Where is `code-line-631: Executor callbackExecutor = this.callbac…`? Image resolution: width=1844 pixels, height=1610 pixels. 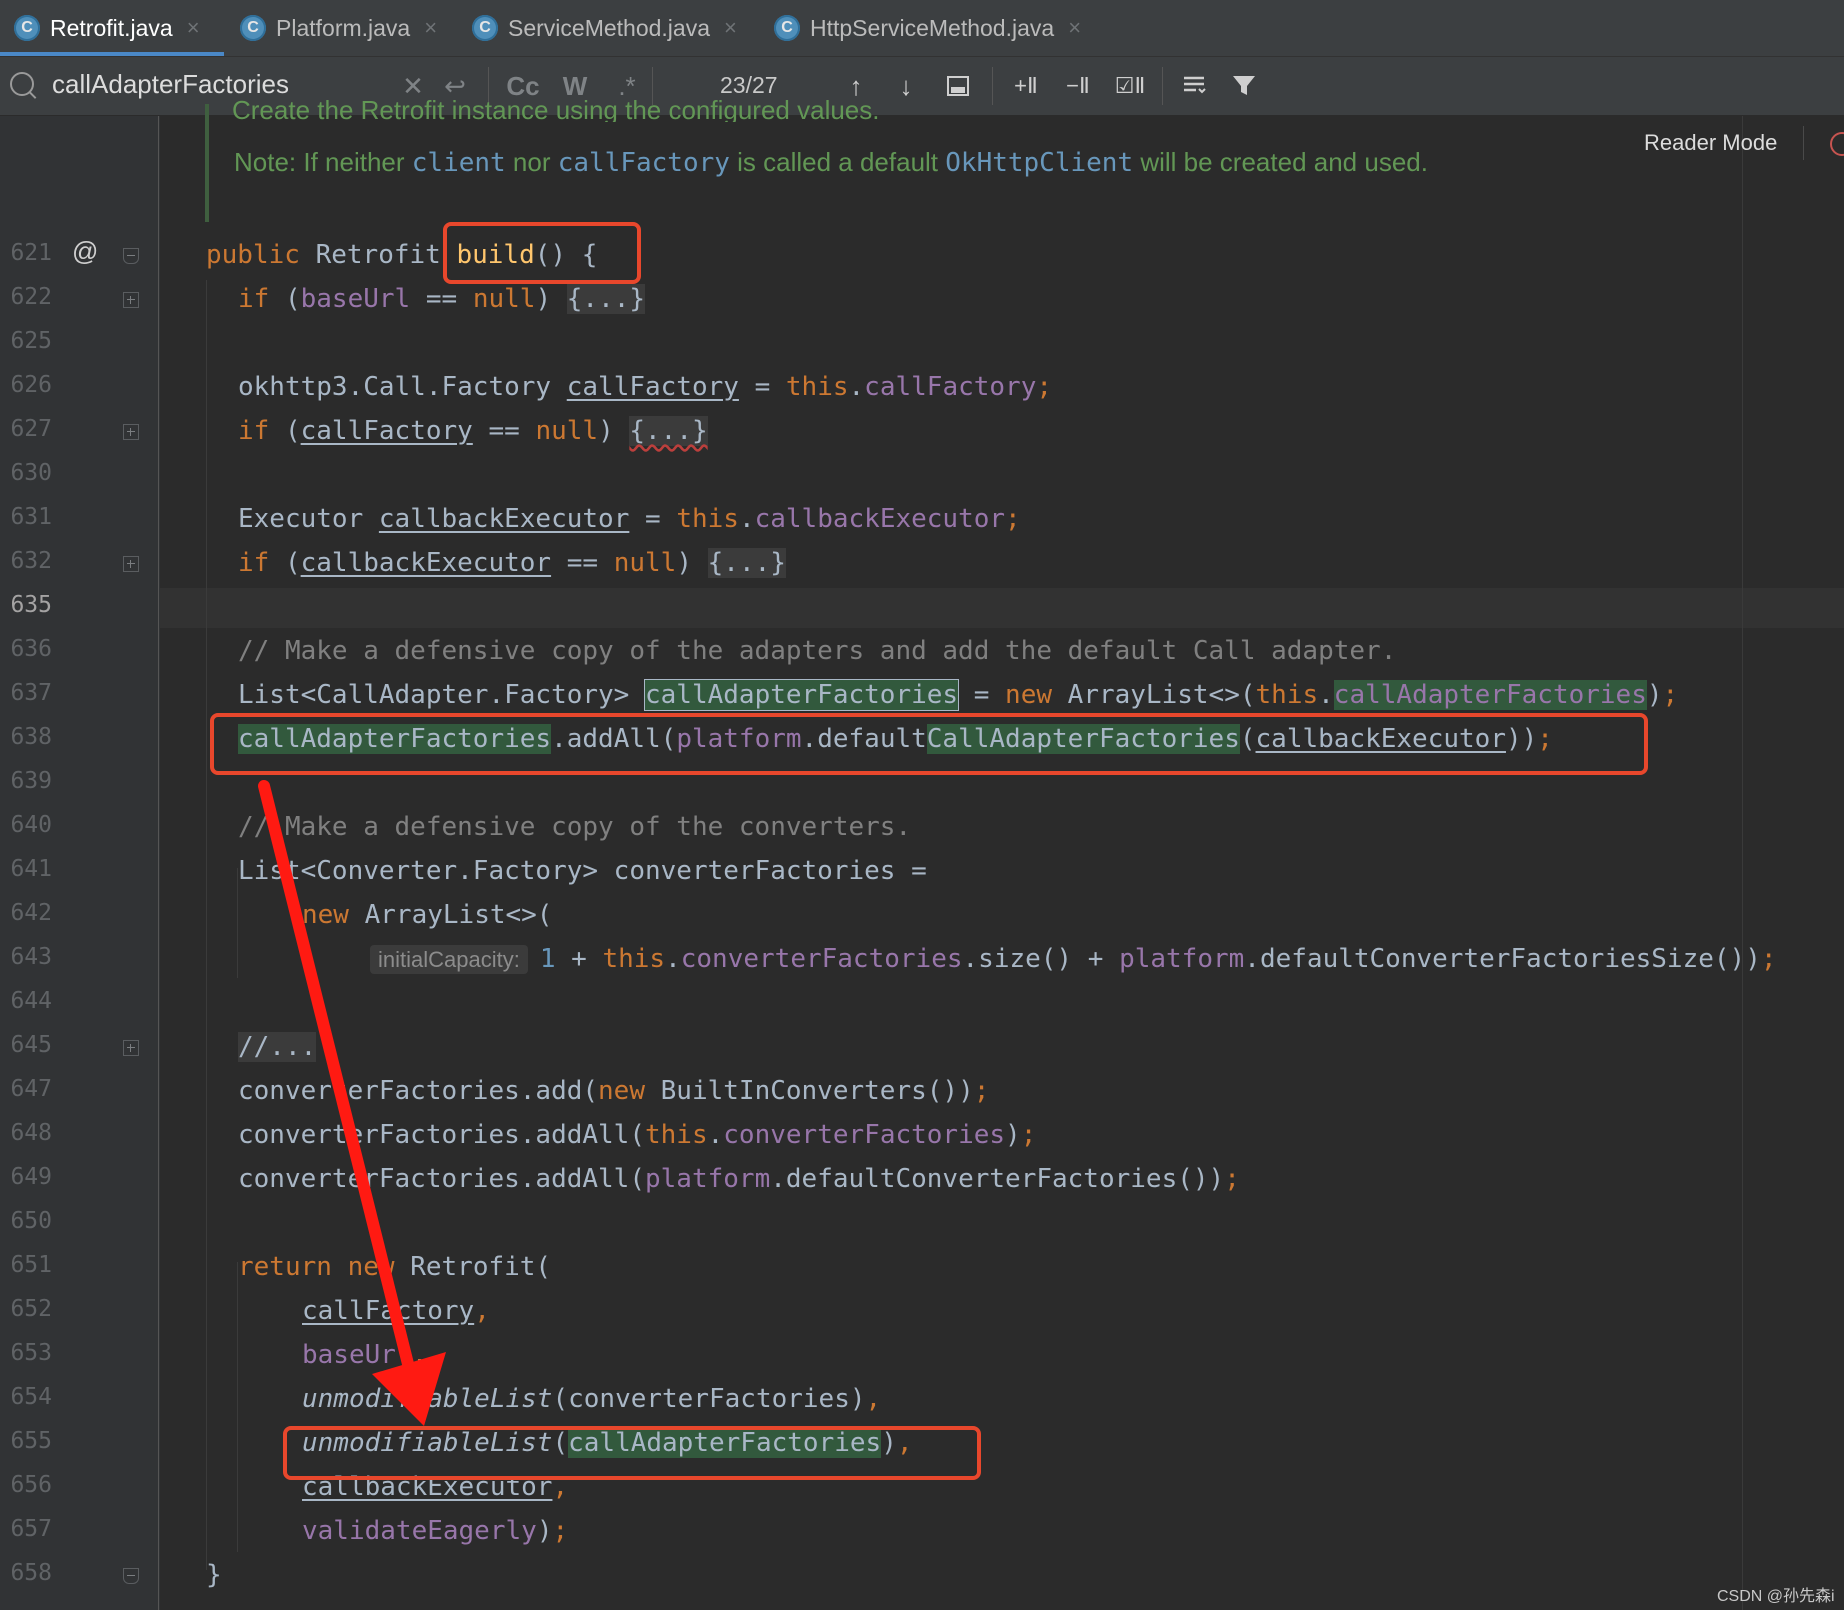
code-line-631: Executor callbackExecutor = this.callbac… is located at coordinates (629, 519).